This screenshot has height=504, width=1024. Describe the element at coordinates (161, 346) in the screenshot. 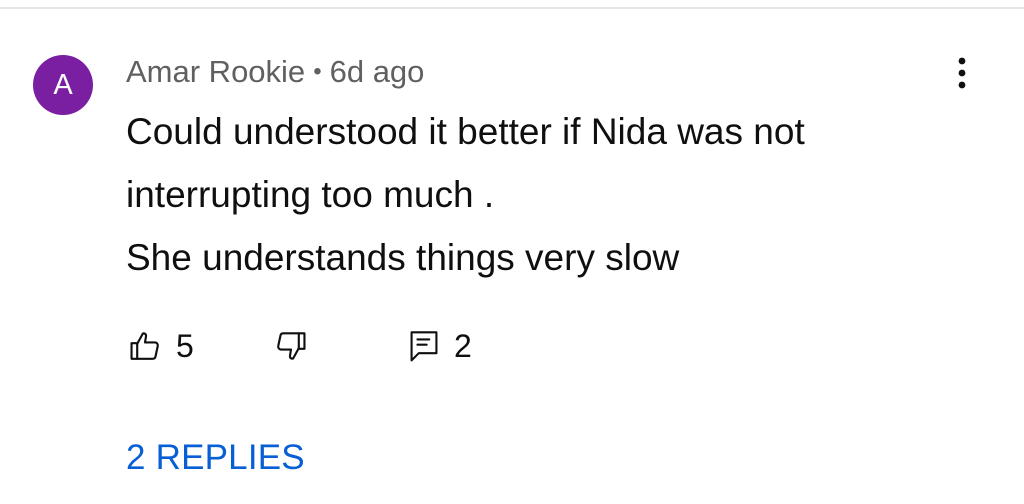

I see `like-button: 5` at that location.